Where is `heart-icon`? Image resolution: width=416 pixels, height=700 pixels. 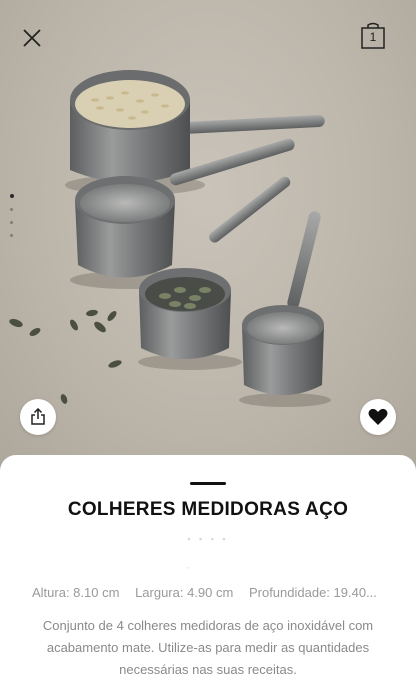
heart-icon is located at coordinates (378, 416).